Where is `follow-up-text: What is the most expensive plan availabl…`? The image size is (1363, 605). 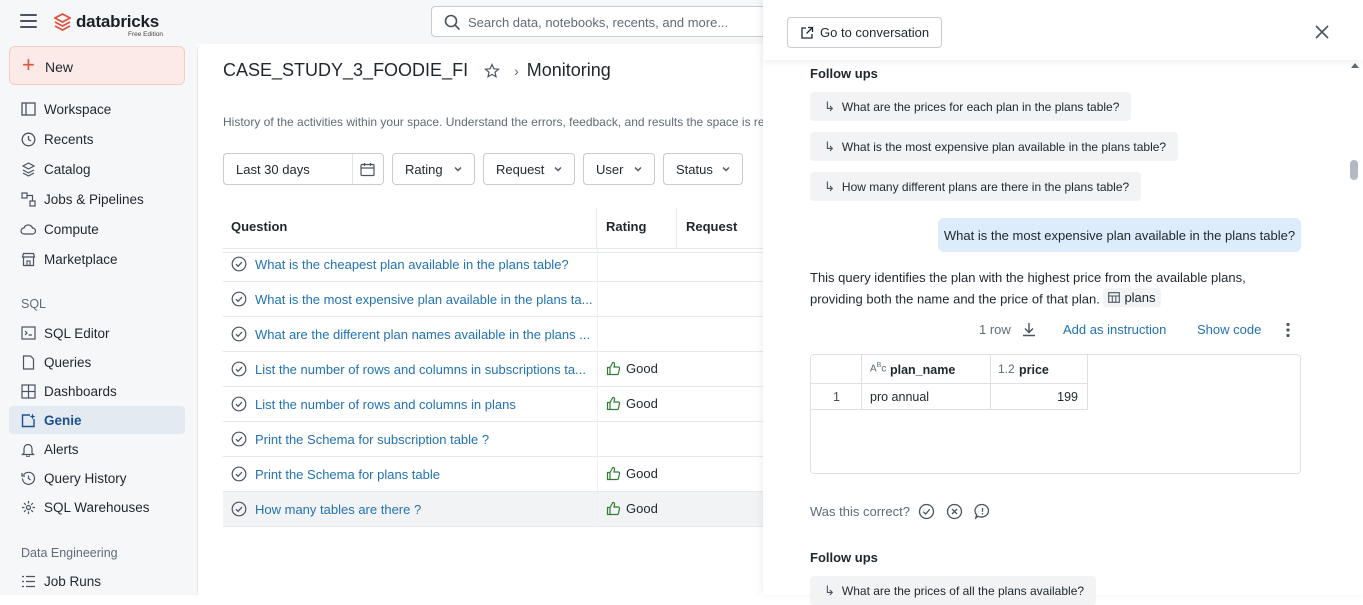
follow-up-text: What is the most expensive plan availabl… is located at coordinates (1004, 146).